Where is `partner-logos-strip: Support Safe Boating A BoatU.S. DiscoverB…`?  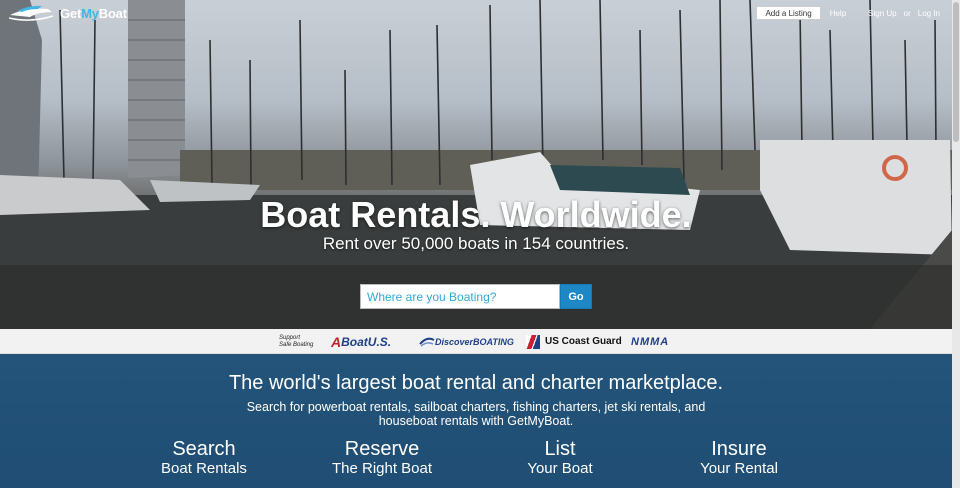 partner-logos-strip: Support Safe Boating A BoatU.S. DiscoverB… is located at coordinates (476, 341).